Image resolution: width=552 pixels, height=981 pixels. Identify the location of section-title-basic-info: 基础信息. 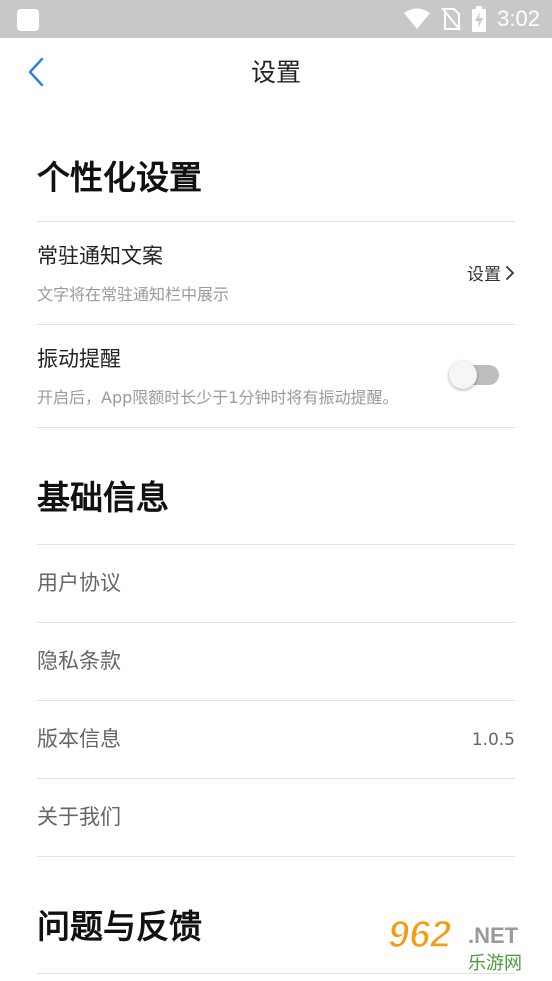
(103, 497).